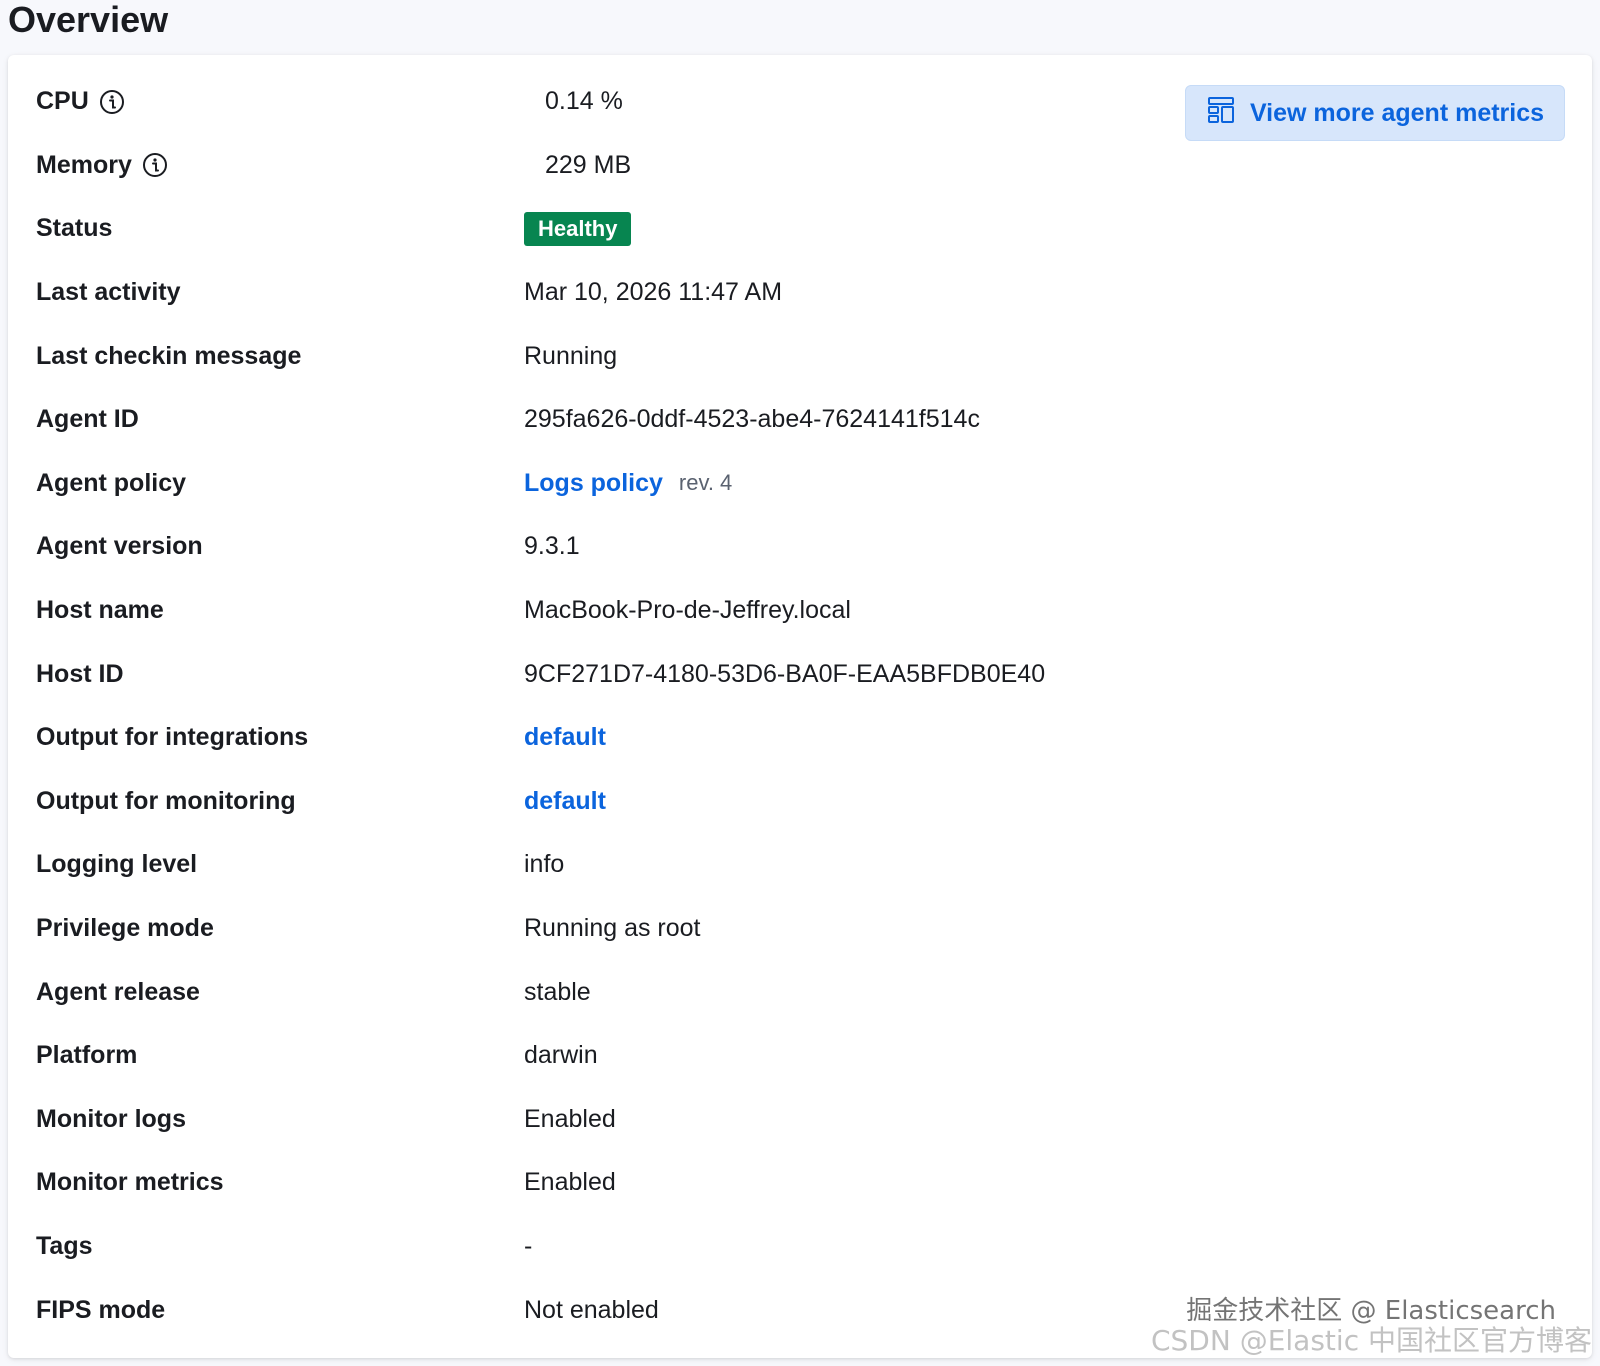 The height and width of the screenshot is (1366, 1600). I want to click on detail-value-output-monitoring: default, so click(565, 801).